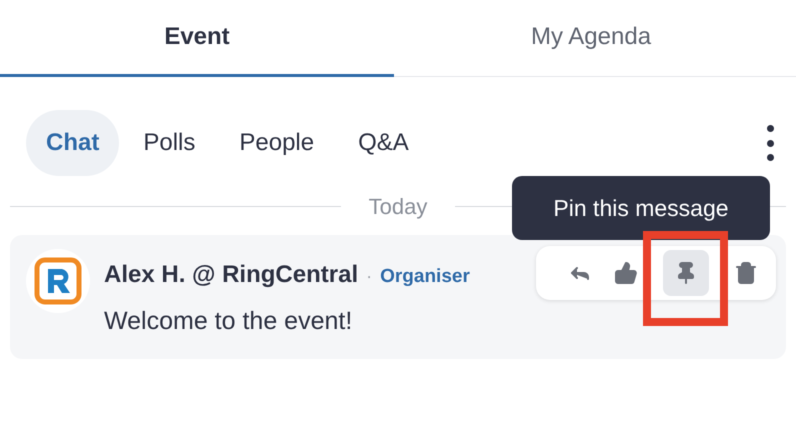  Describe the element at coordinates (746, 273) in the screenshot. I see `trash-icon` at that location.